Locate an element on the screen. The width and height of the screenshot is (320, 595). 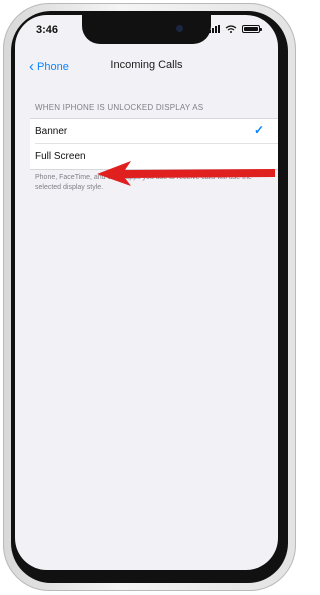
navigation-bar: ‹ Phone Incoming Calls is located at coordinates (146, 66).